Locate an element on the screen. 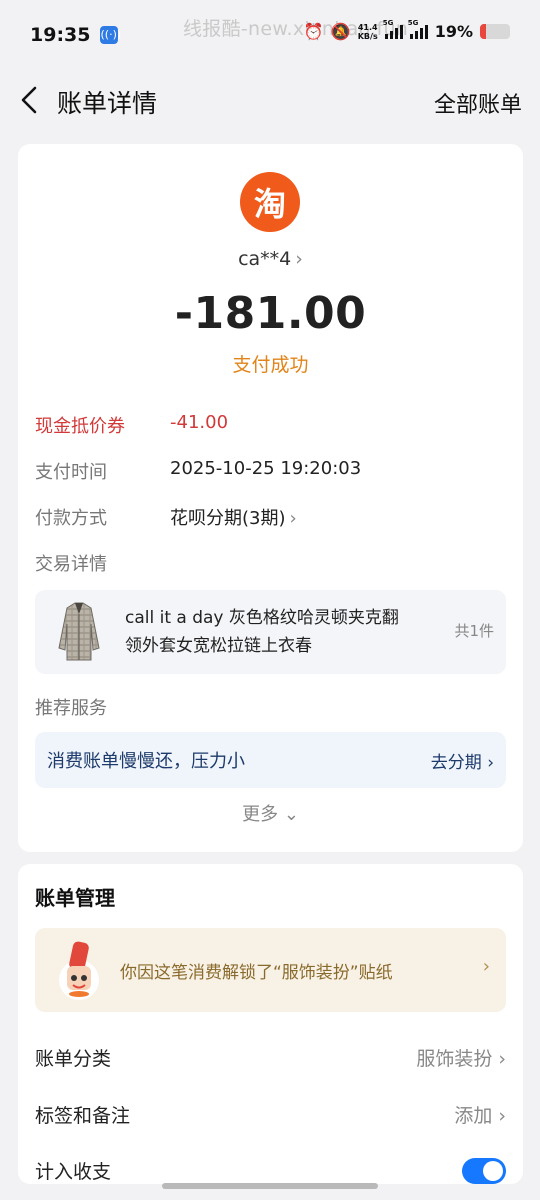 The image size is (540, 1200). installment-banner: 消费账单慢慢还，压力小 去分期 › is located at coordinates (270, 760).